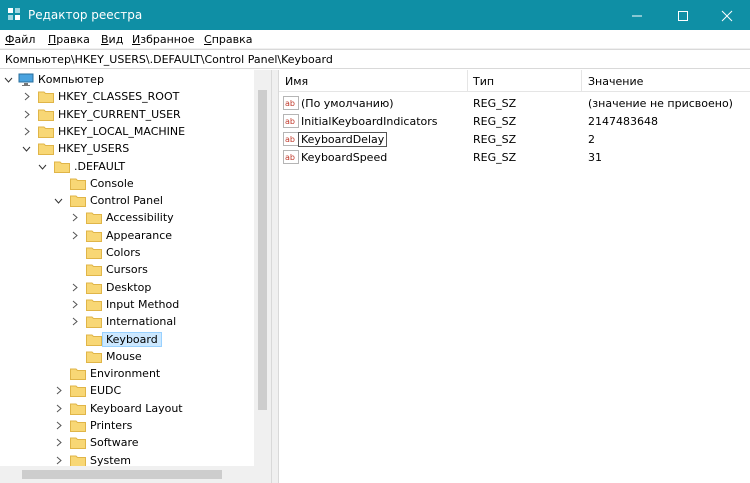 The width and height of the screenshot is (750, 483). What do you see at coordinates (127, 79) in the screenshot?
I see `tree-item: Компьютер` at bounding box center [127, 79].